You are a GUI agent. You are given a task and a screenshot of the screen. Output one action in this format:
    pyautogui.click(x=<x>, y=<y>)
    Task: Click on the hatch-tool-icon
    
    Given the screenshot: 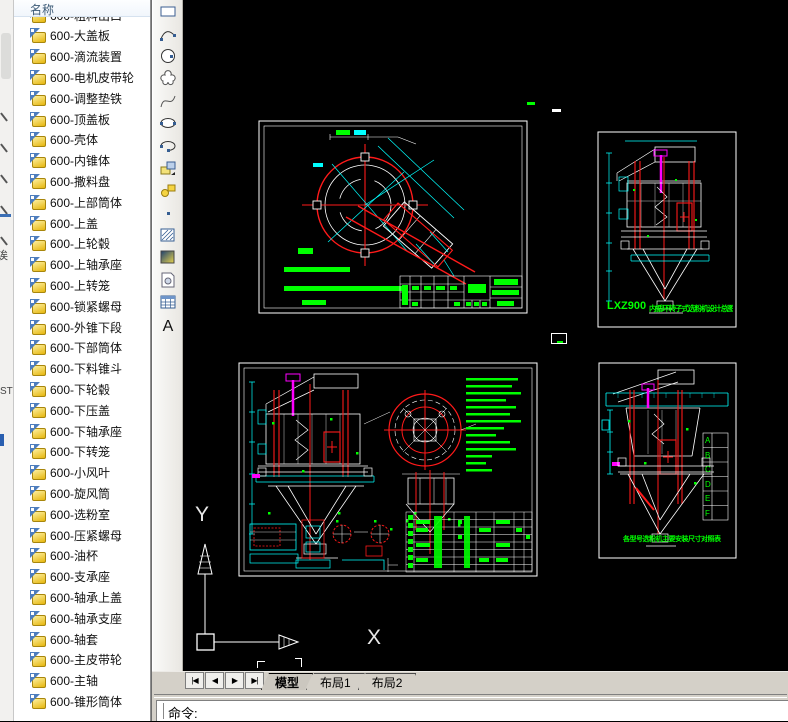 What is the action you would take?
    pyautogui.click(x=168, y=235)
    